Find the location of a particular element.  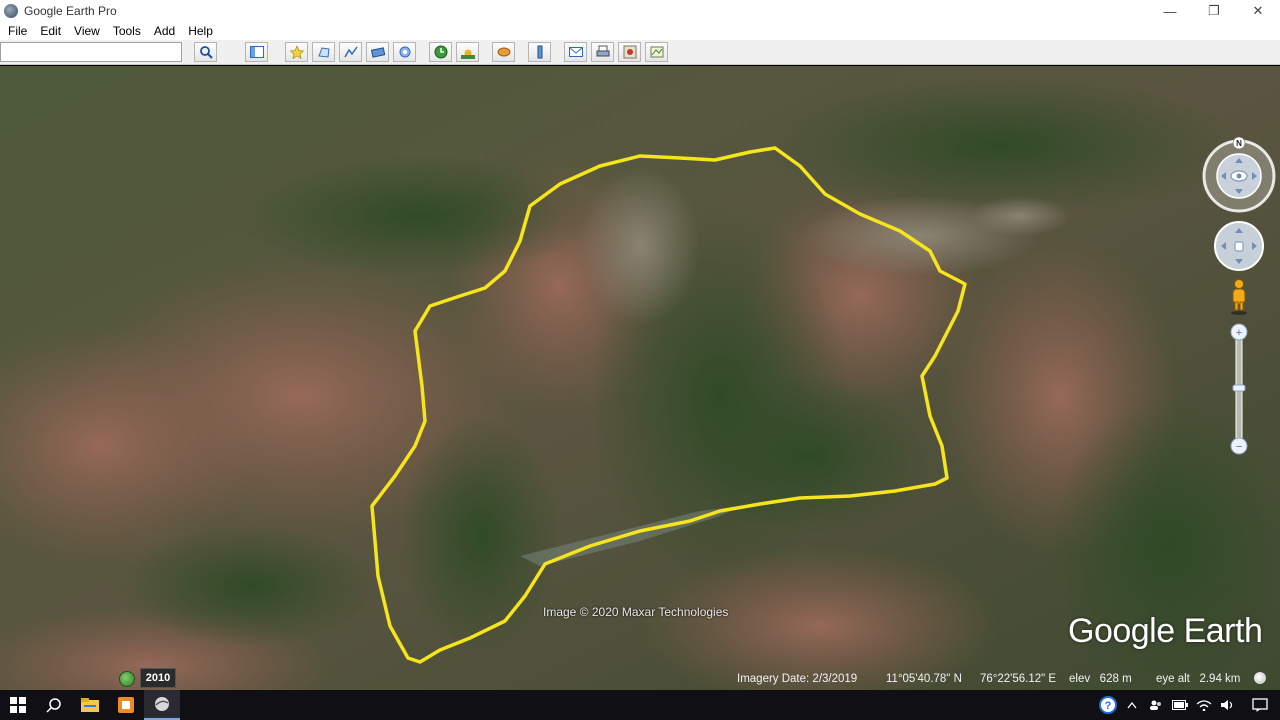

chevron-up-icon is located at coordinates (1132, 705).